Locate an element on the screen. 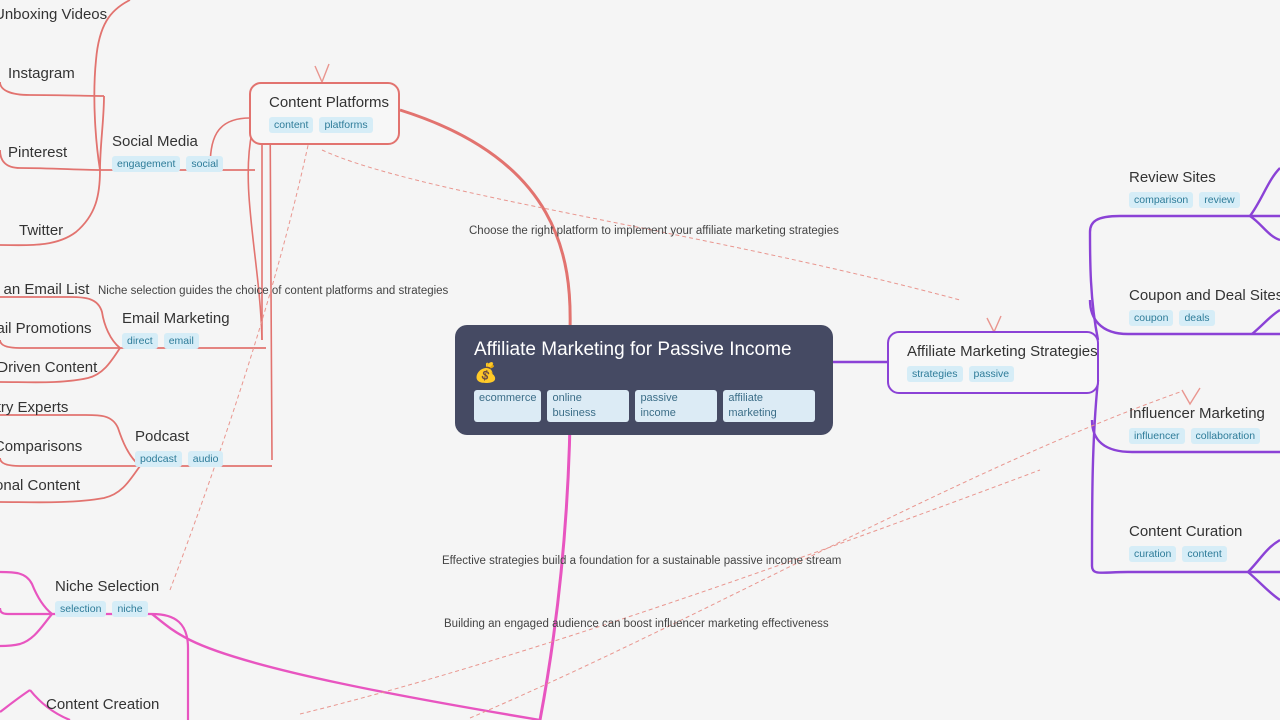 This screenshot has height=720, width=1280. tag-content: content is located at coordinates (291, 125).